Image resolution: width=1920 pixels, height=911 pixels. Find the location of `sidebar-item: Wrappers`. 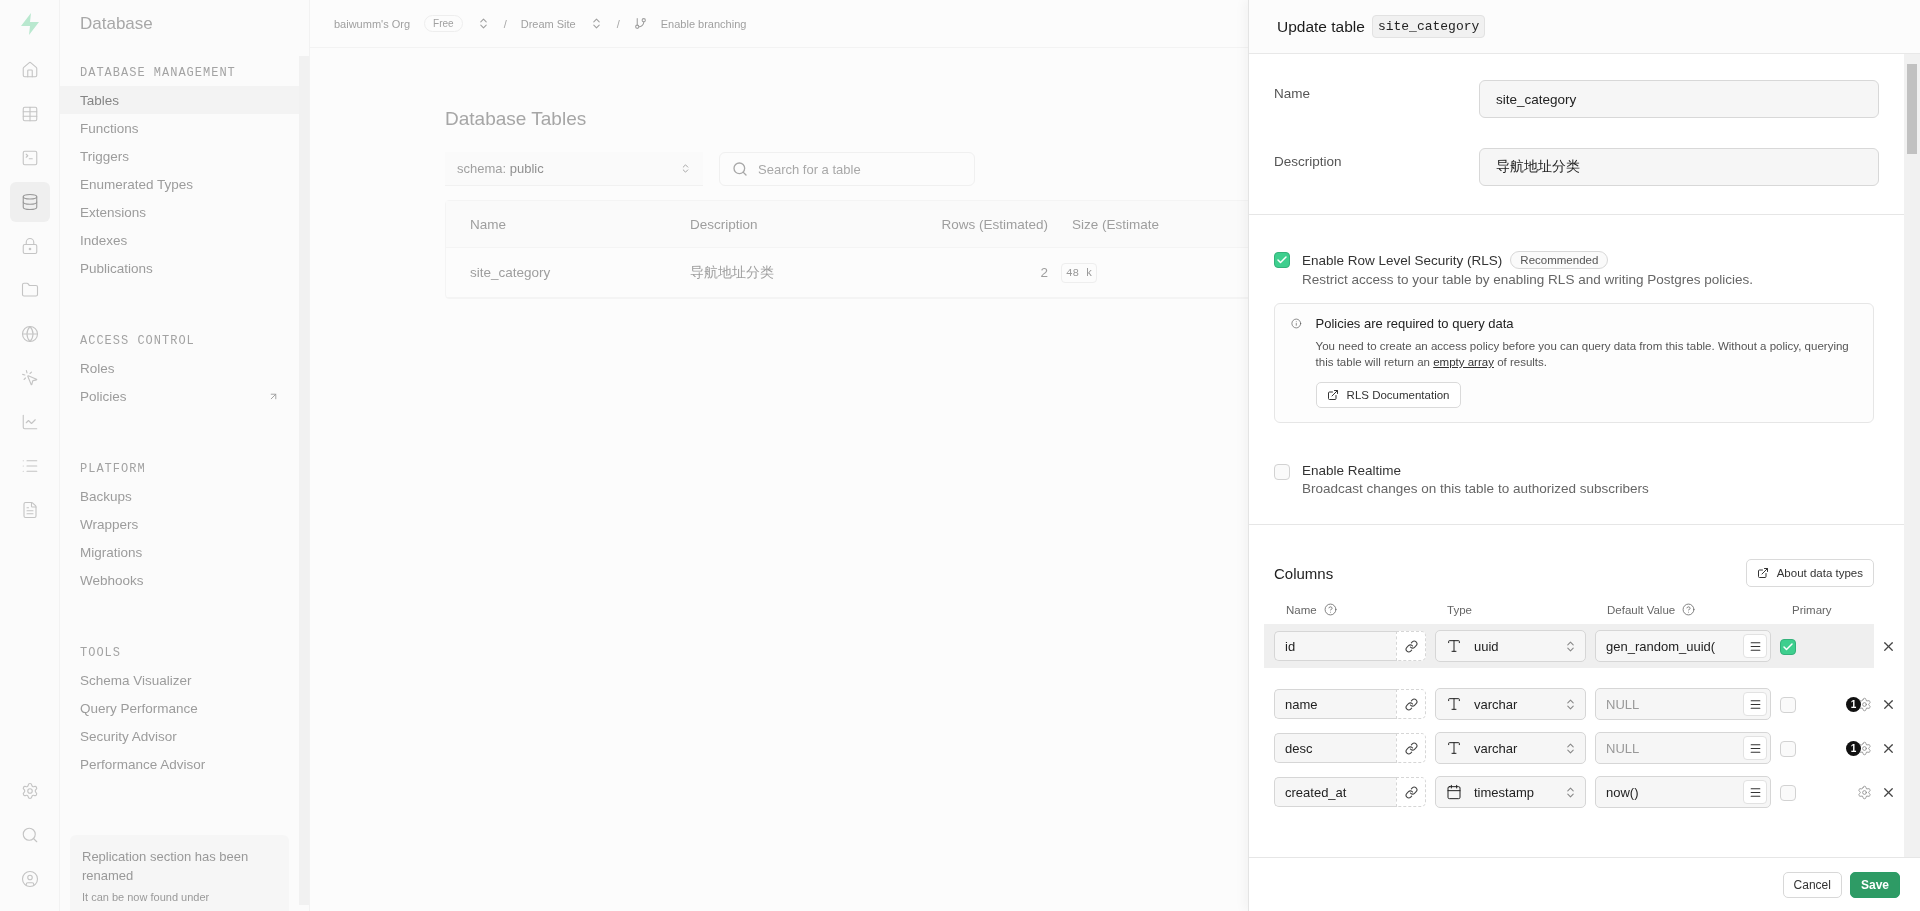

sidebar-item: Wrappers is located at coordinates (179, 524).